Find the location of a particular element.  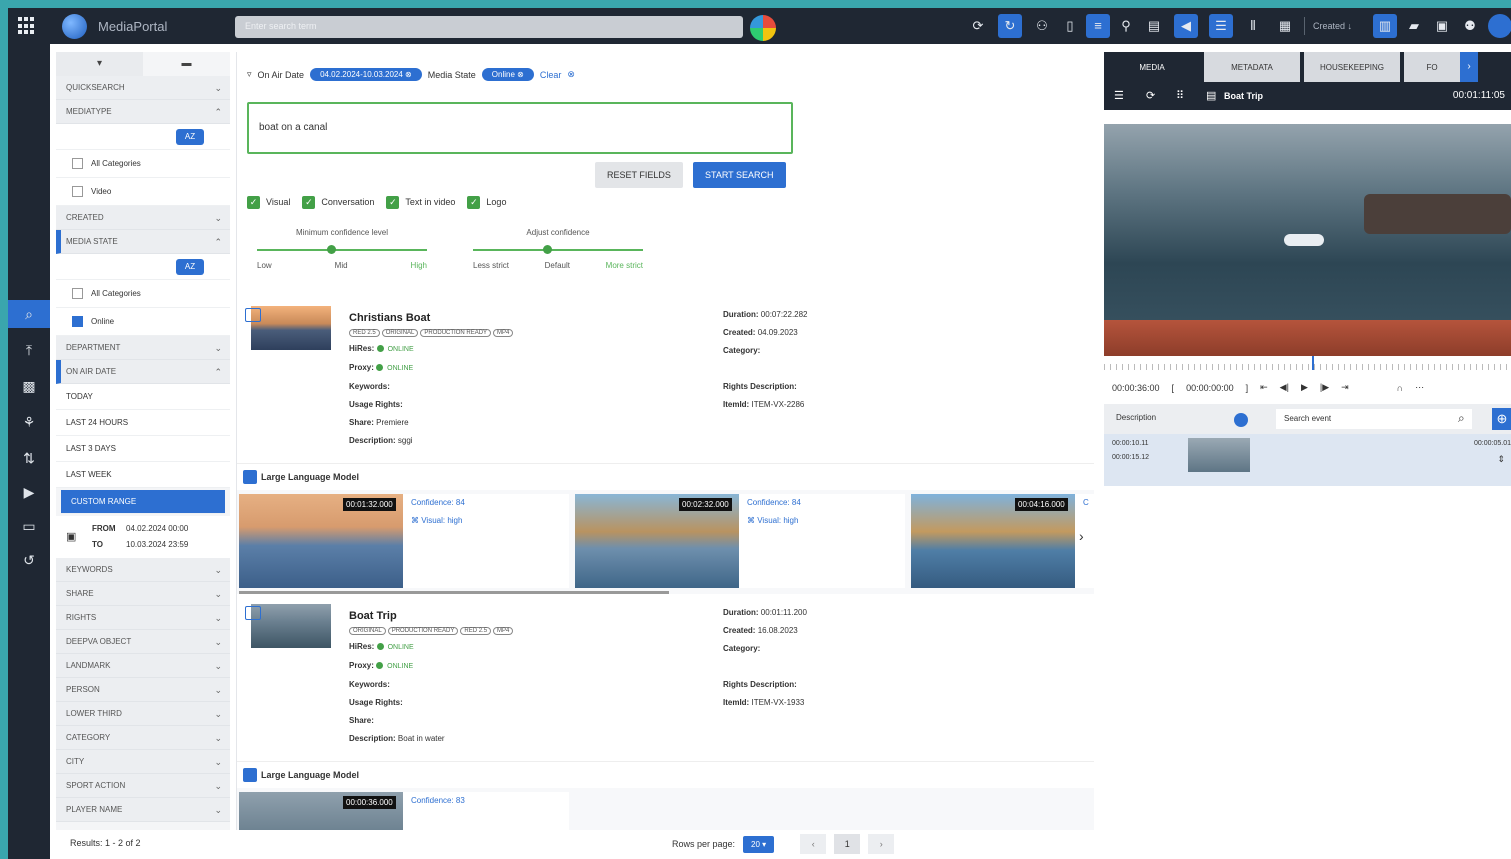

option-online: Online is located at coordinates (143, 322).